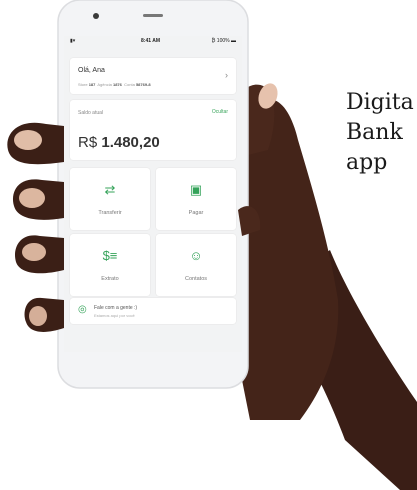 The height and width of the screenshot is (490, 417). Describe the element at coordinates (367, 162) in the screenshot. I see `caption-line: app` at that location.